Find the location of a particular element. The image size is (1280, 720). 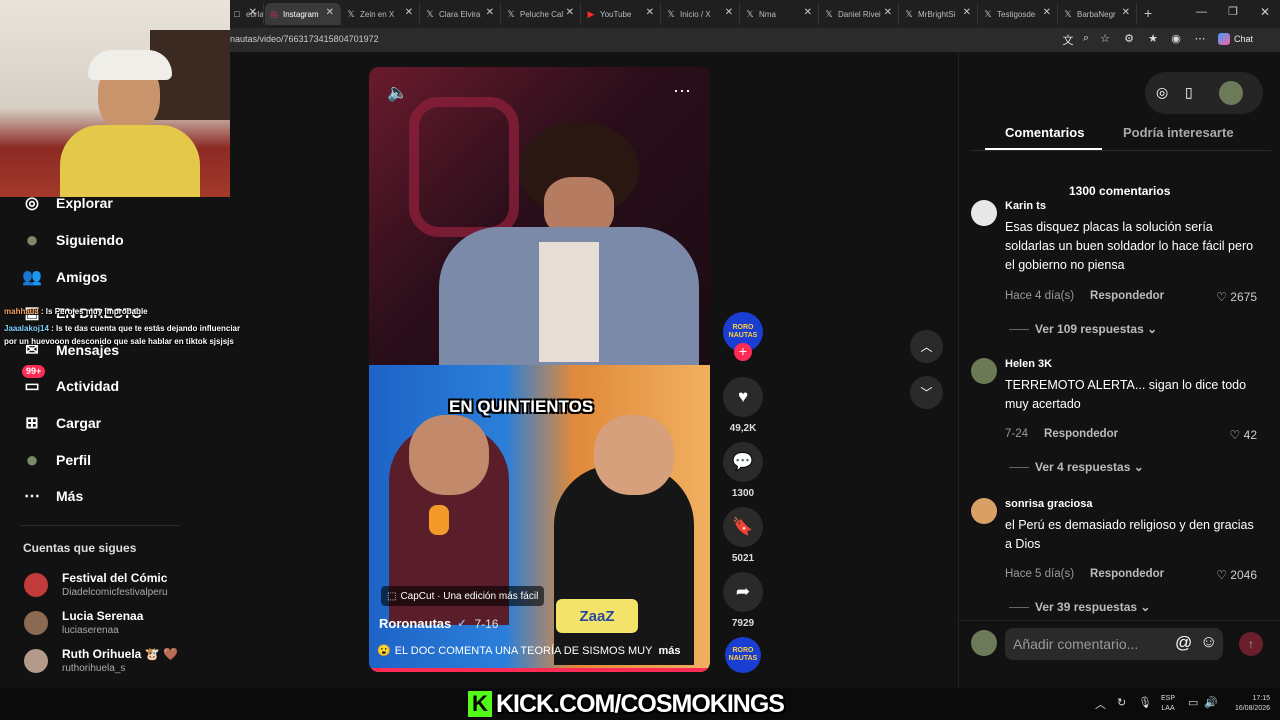

browser-tab: 𝕏 Testigosde ✕ is located at coordinates (1018, 14).